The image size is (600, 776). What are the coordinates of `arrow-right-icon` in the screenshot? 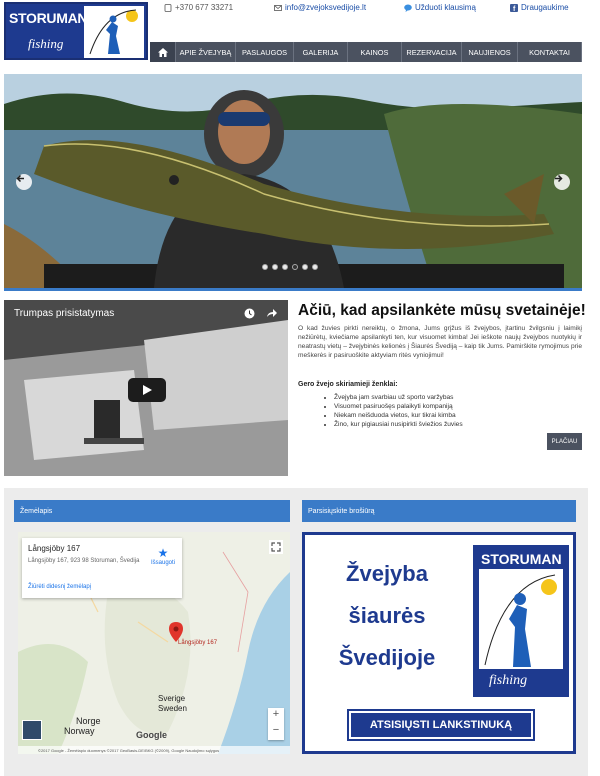 It's located at (559, 178).